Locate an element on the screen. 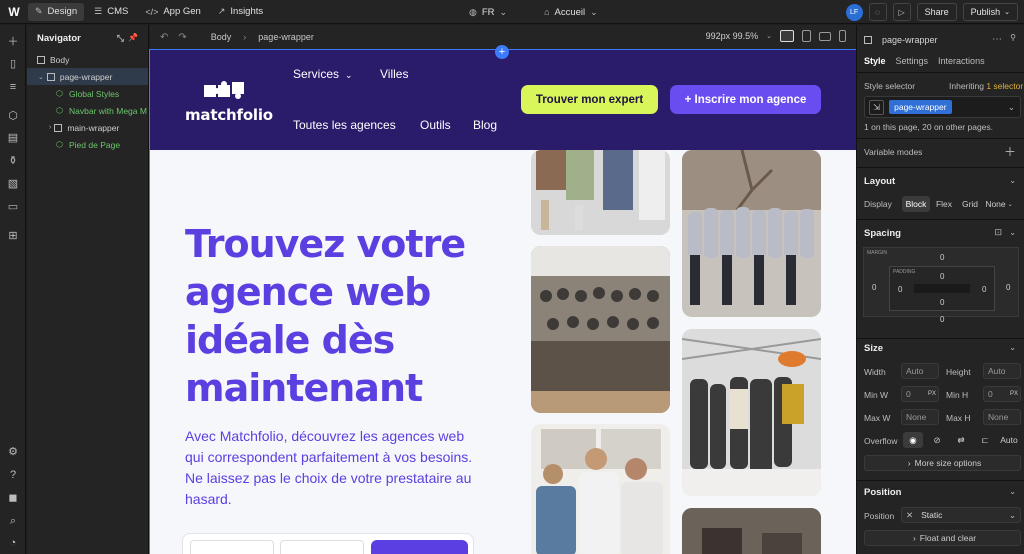  display-block: Block is located at coordinates (916, 204).